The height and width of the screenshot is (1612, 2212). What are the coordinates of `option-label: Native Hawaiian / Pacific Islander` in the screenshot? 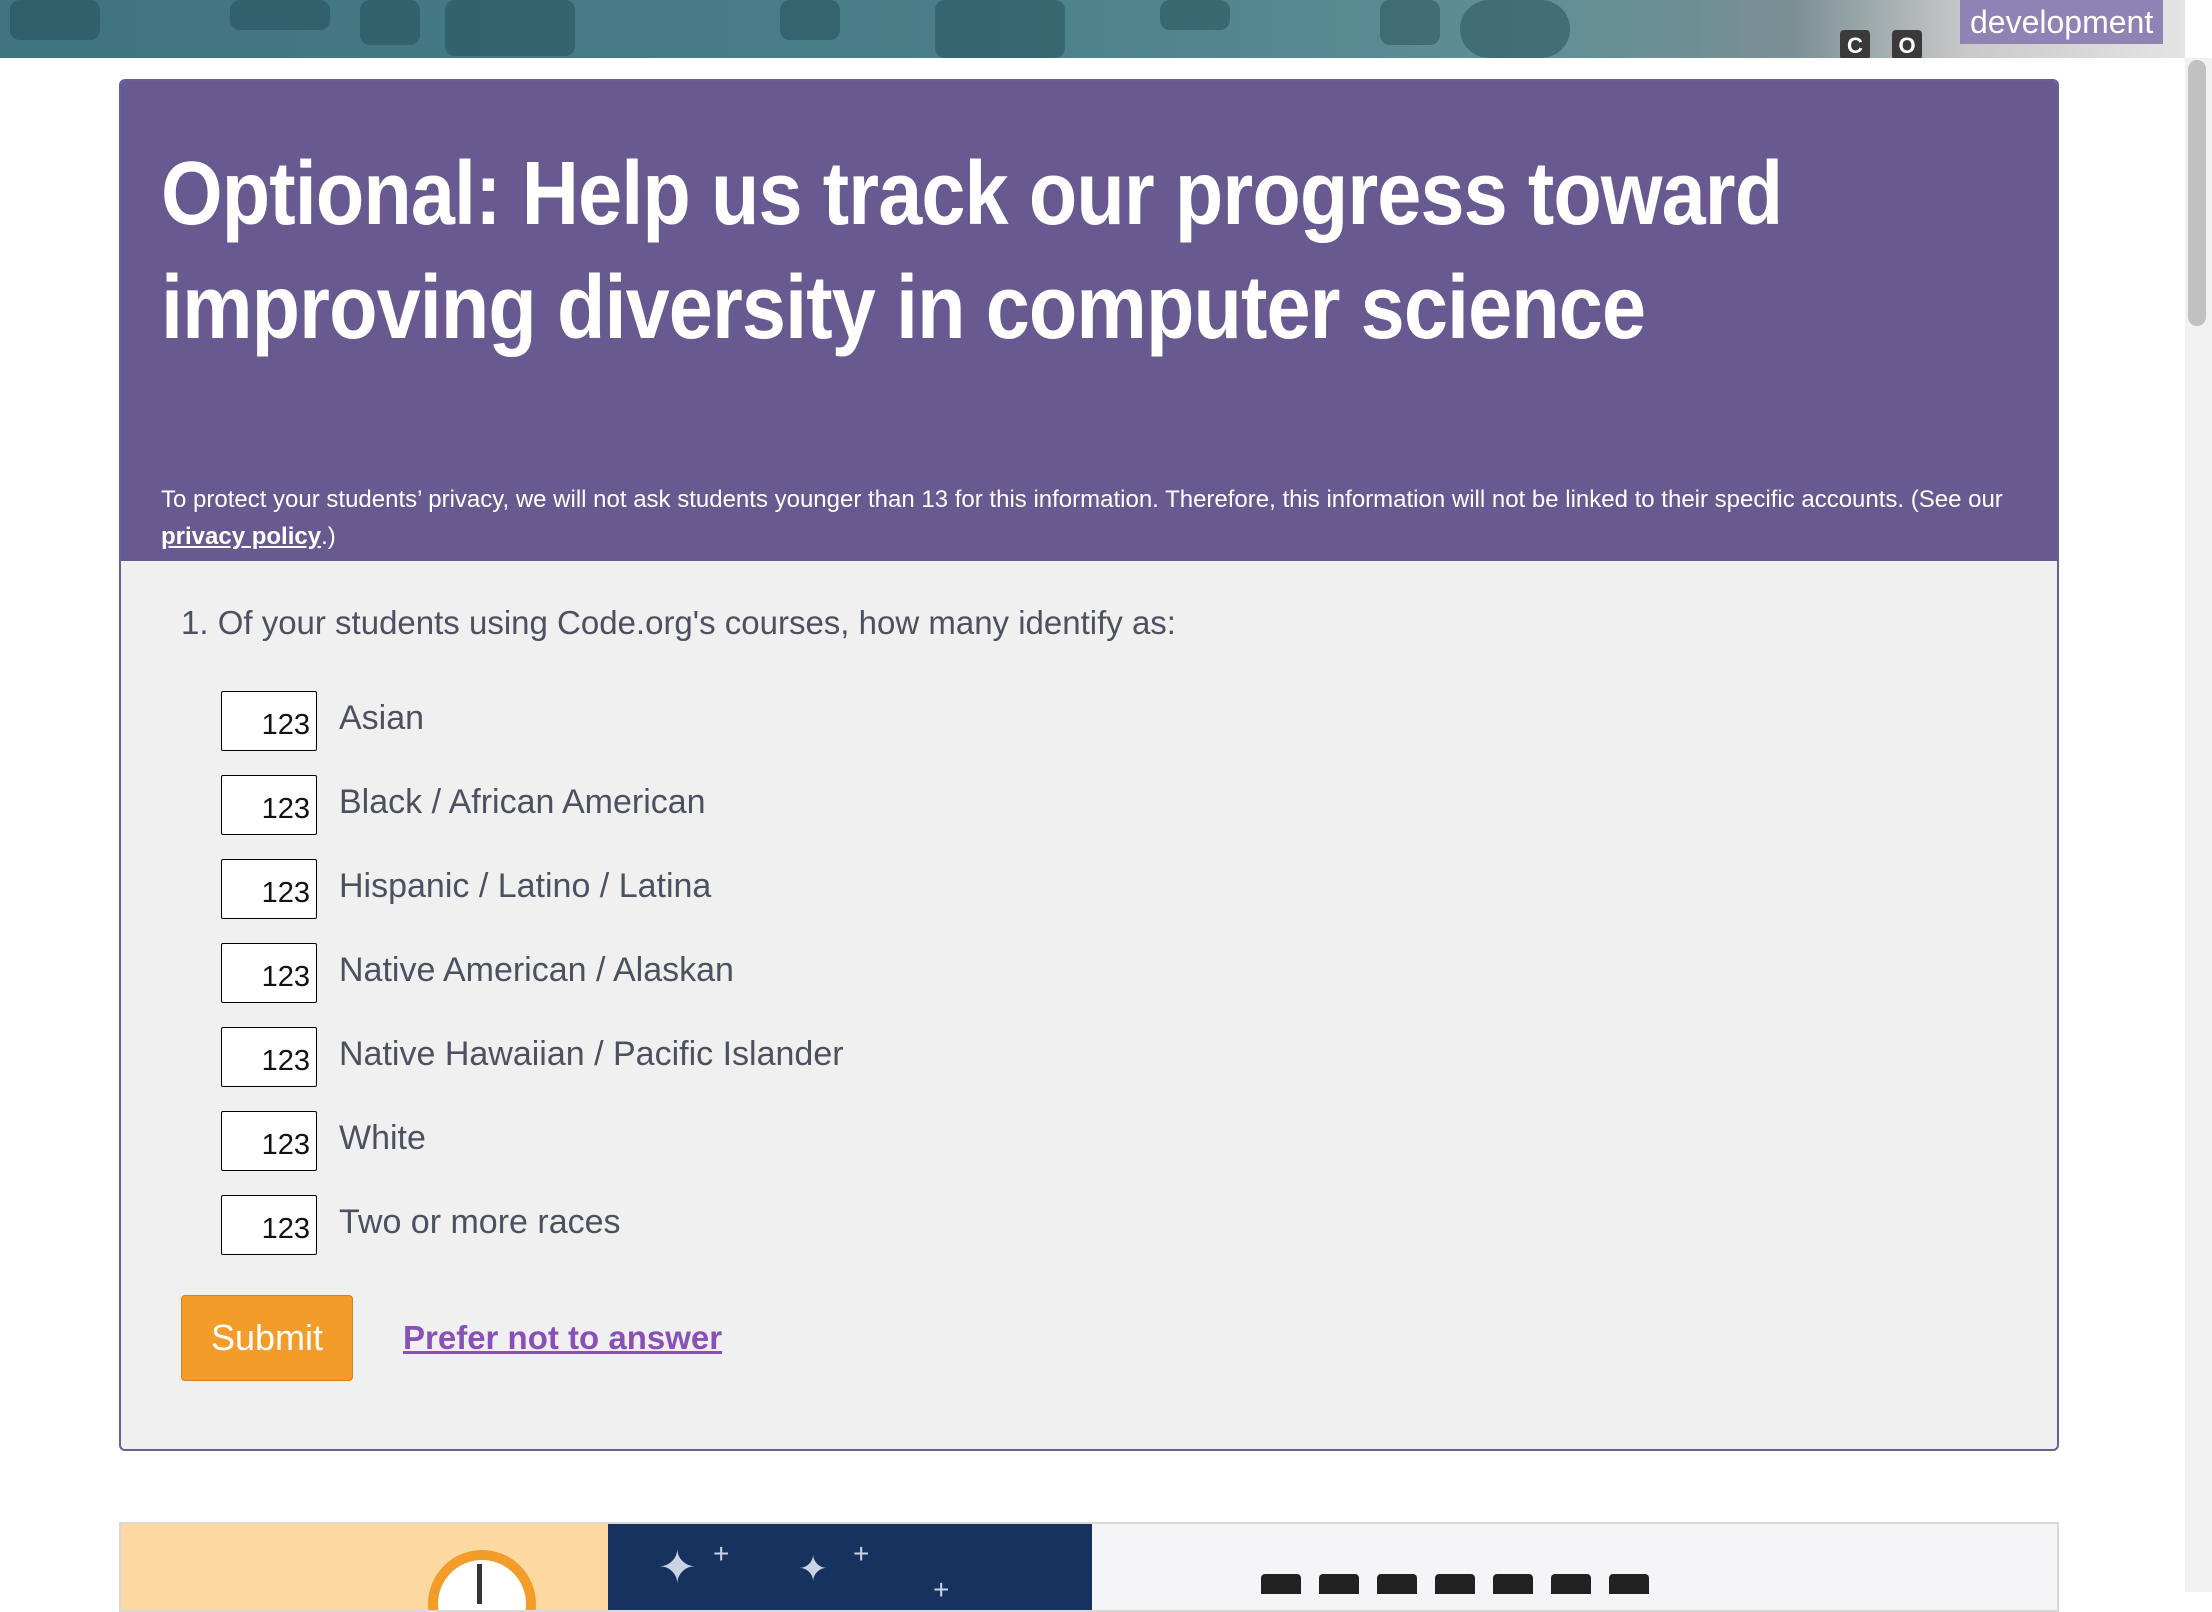 It's located at (591, 1053).